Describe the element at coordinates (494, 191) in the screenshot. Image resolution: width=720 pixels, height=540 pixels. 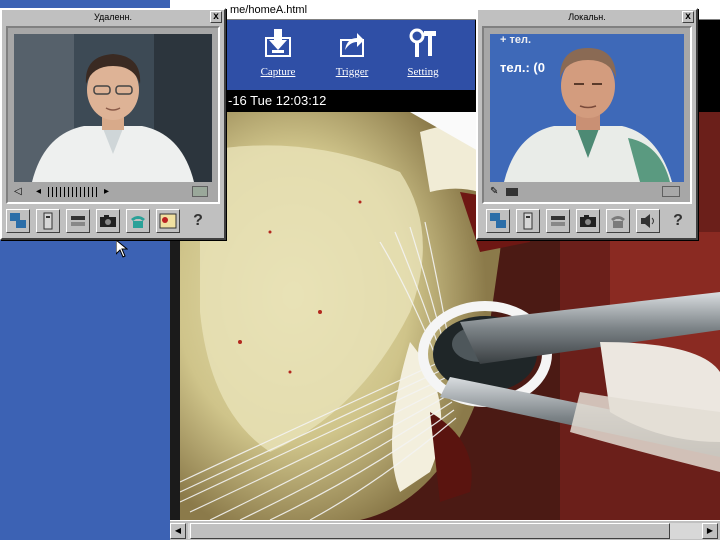
I see `microphone-icon: ✎` at that location.